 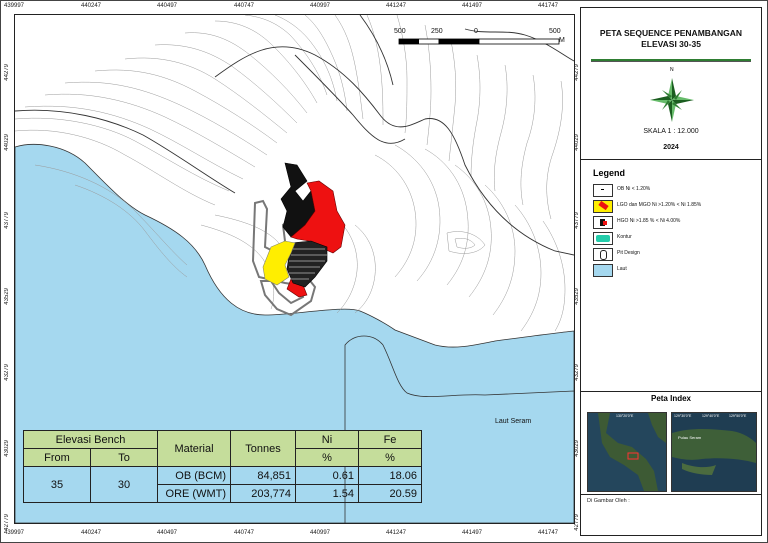 What do you see at coordinates (738, 416) in the screenshot?
I see `index-coord: 129°50'0"E` at bounding box center [738, 416].